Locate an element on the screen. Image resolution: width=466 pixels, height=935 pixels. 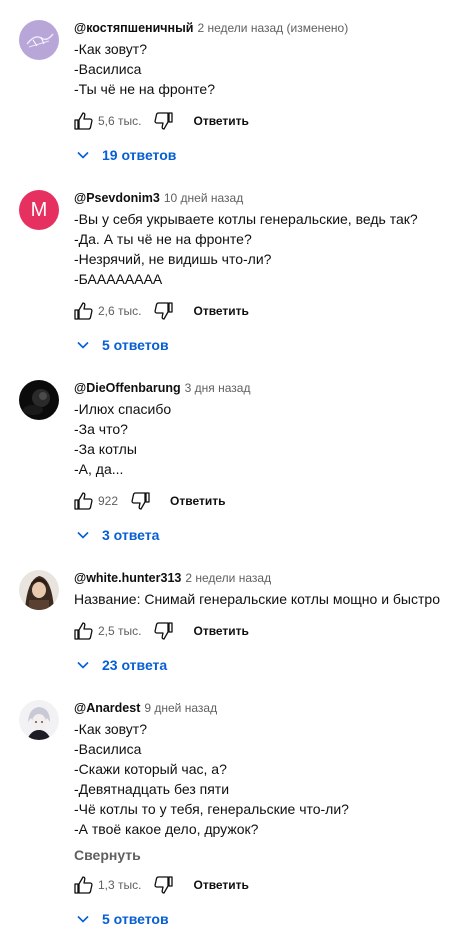
comment-actions: 922 Ответить is located at coordinates (148, 501).